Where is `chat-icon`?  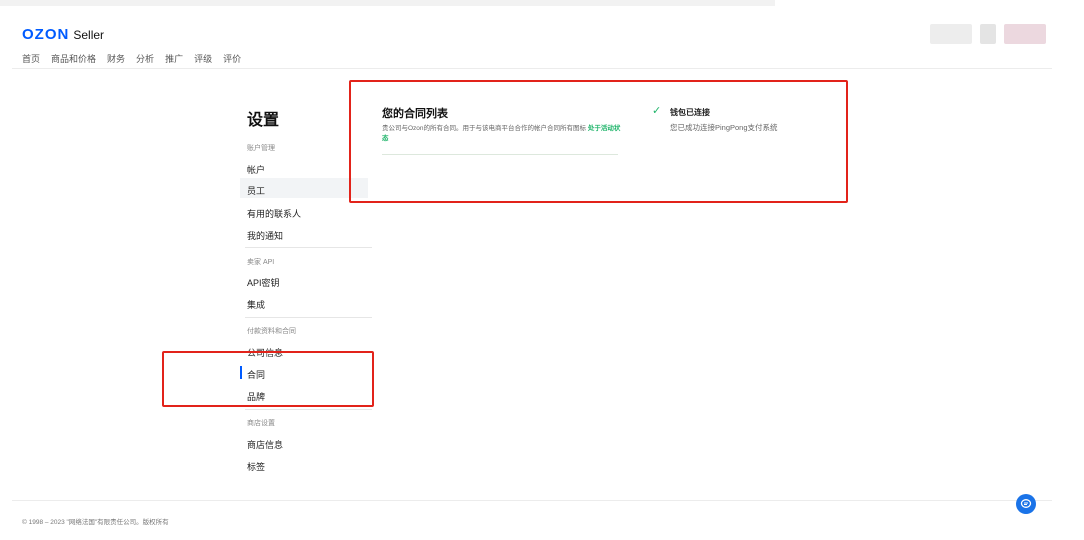 chat-icon is located at coordinates (1026, 503).